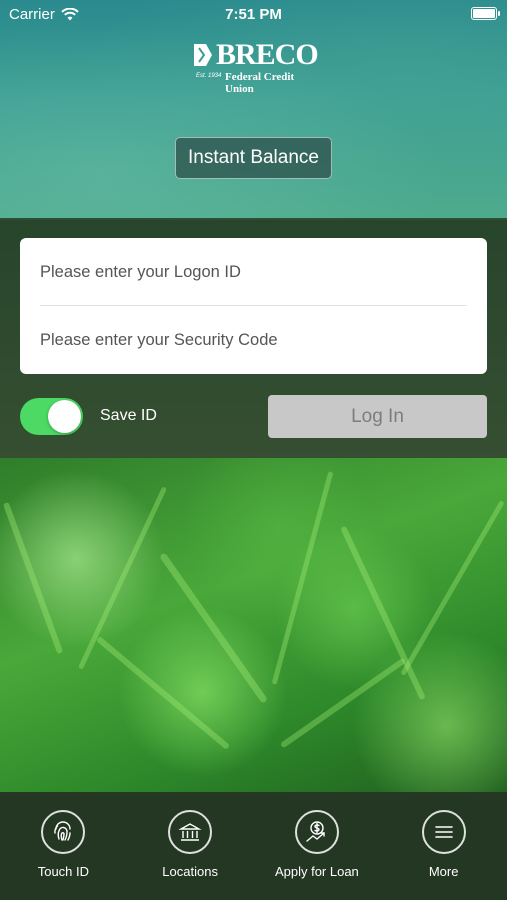 The width and height of the screenshot is (507, 900). Describe the element at coordinates (377, 416) in the screenshot. I see `log-in-button: Log In` at that location.